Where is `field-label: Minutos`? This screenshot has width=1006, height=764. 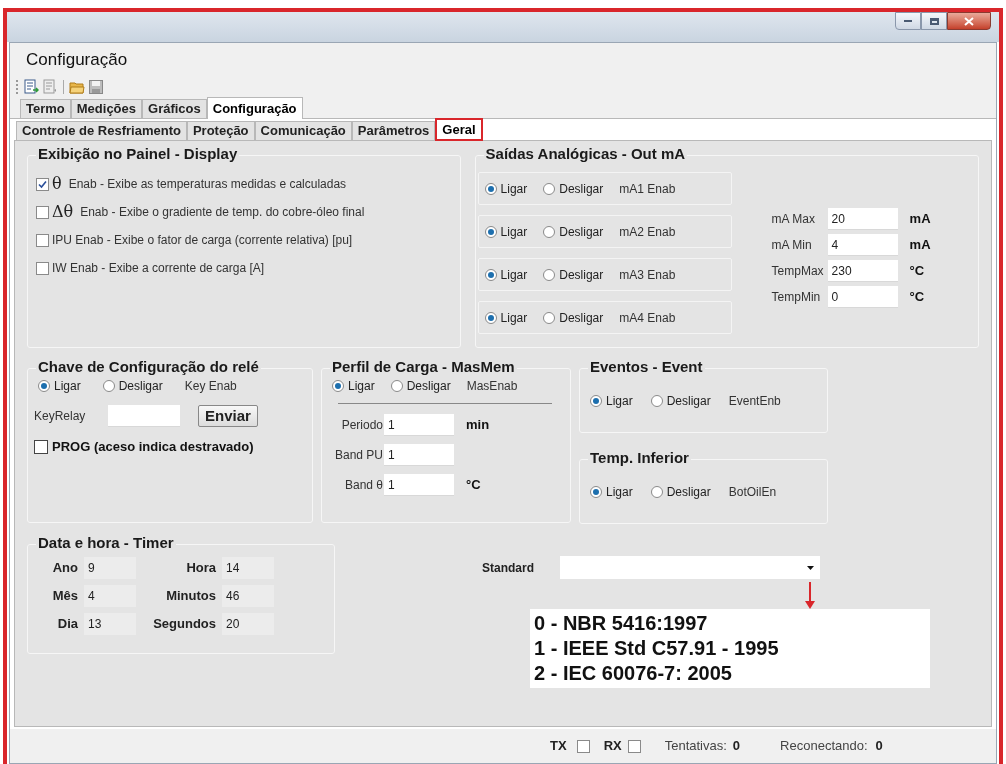
field-label: Minutos is located at coordinates (191, 596).